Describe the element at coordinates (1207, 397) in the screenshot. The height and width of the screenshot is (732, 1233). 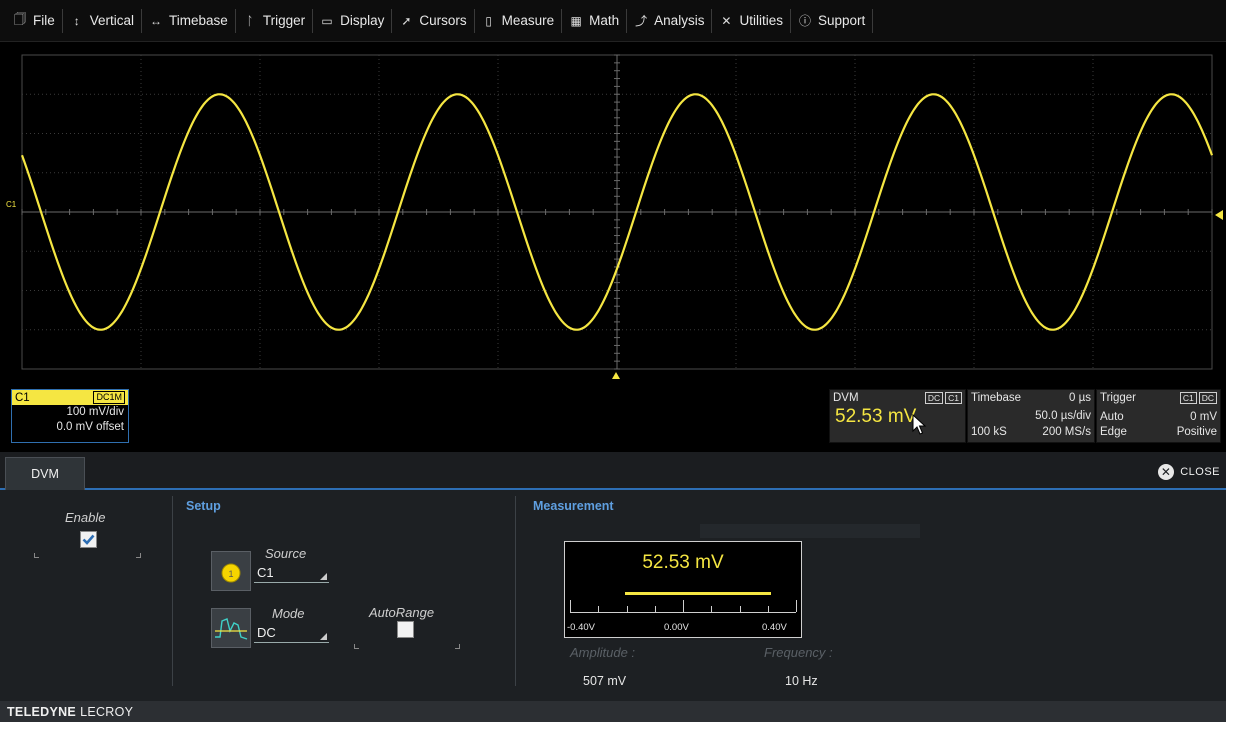
I see `trigger-coupling-tag: DC` at that location.